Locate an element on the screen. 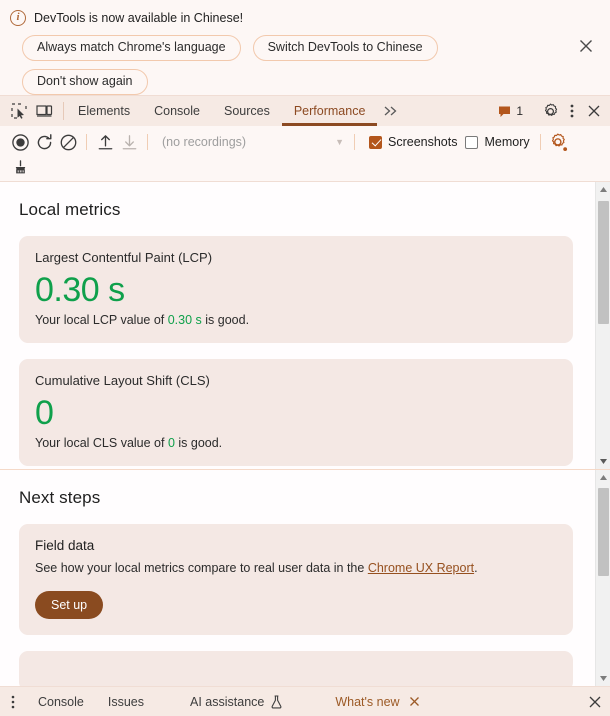 The width and height of the screenshot is (610, 716). panel-tabs: Elements Console Sources Performance is located at coordinates (278, 111).